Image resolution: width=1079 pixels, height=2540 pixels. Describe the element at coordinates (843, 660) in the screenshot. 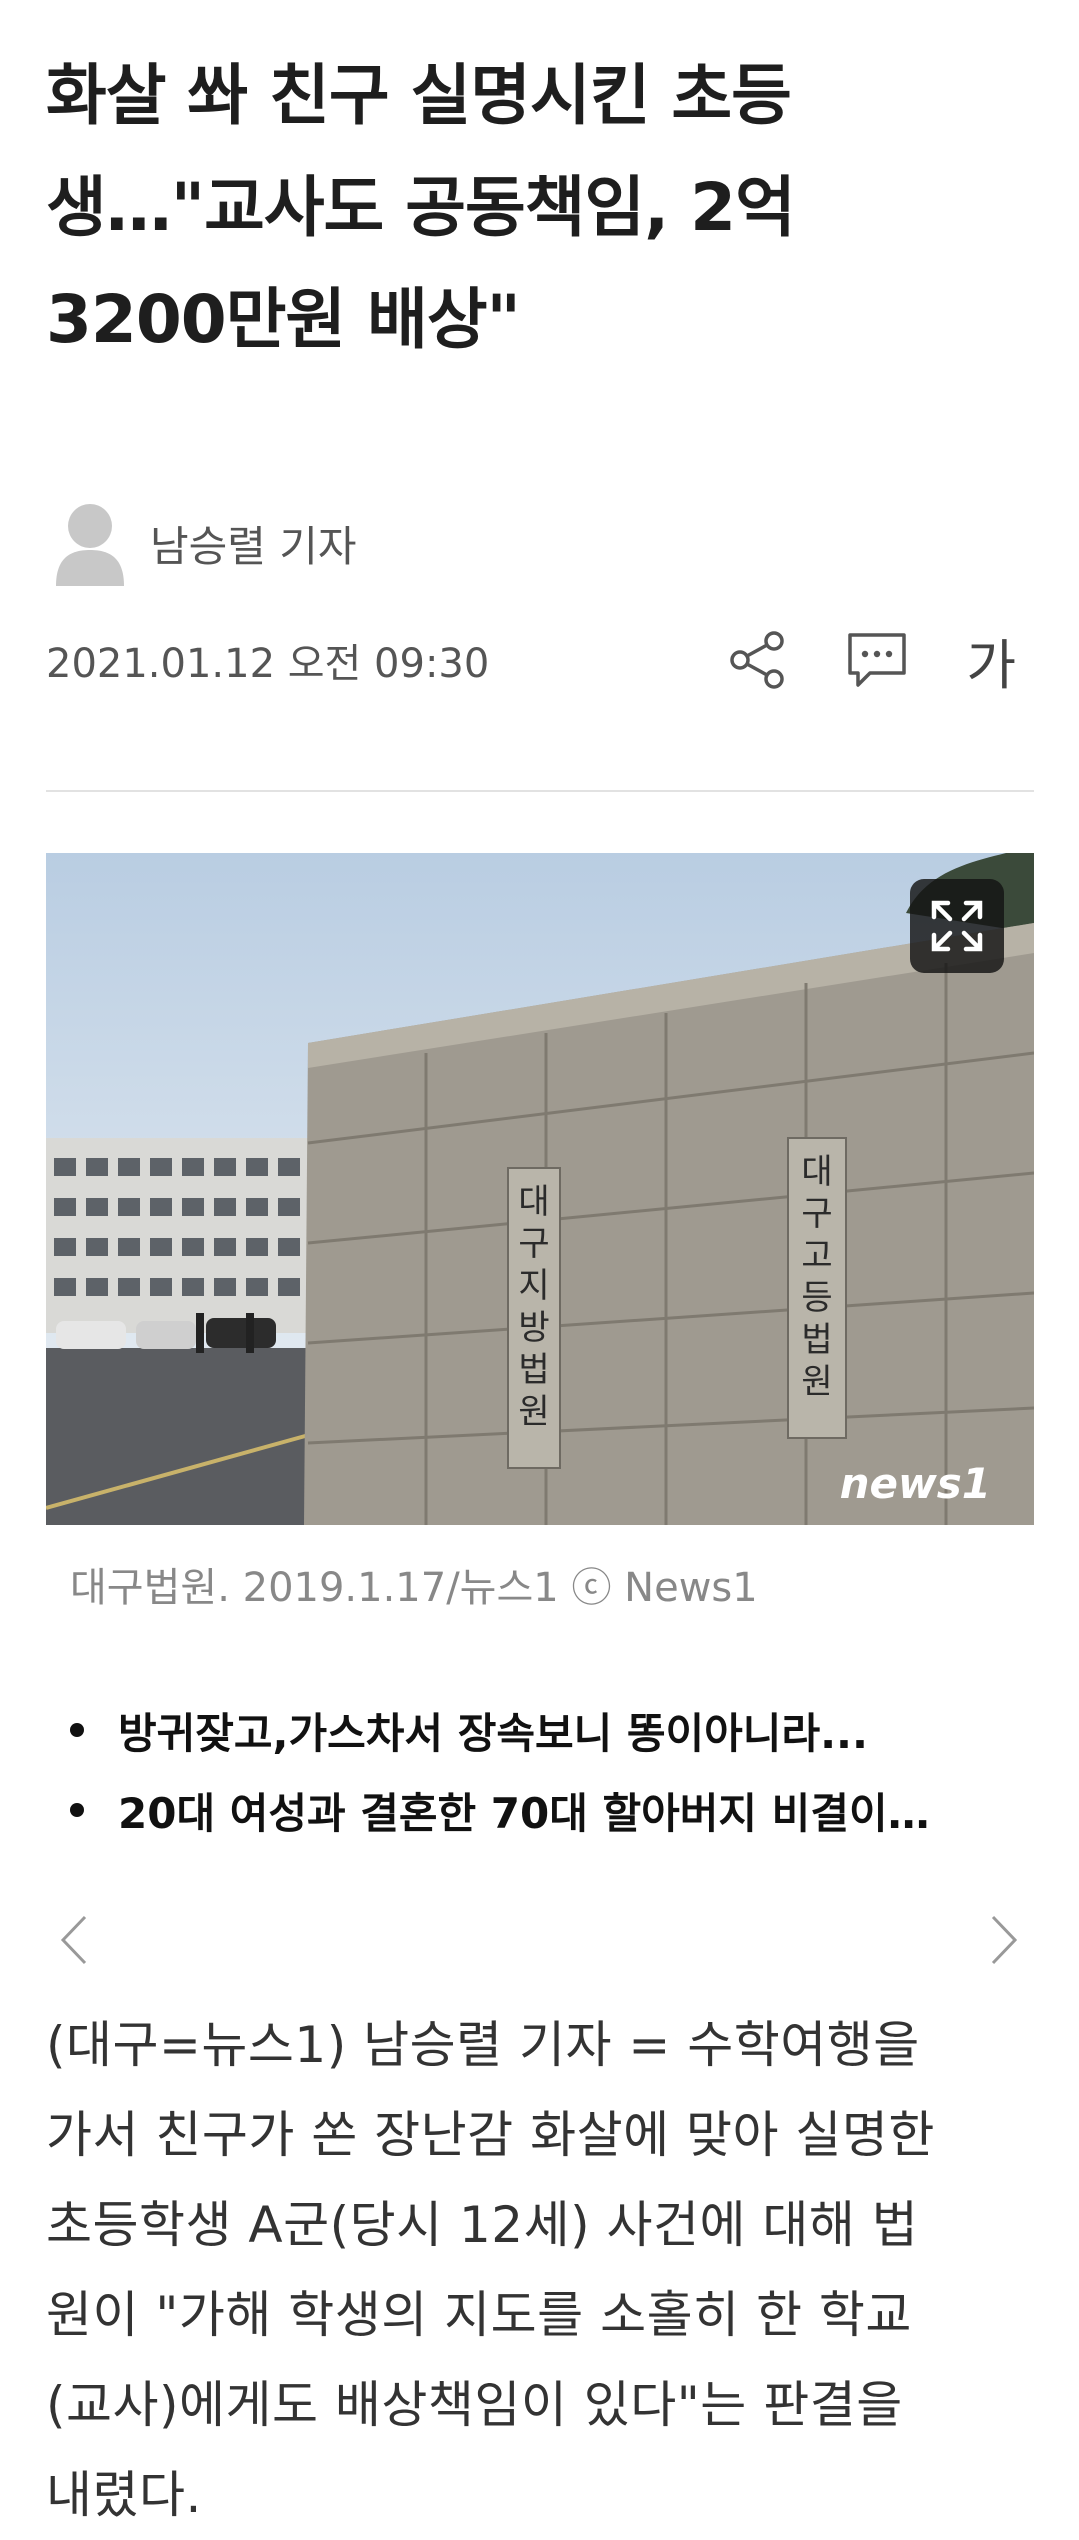

I see `article-tools: 가` at that location.